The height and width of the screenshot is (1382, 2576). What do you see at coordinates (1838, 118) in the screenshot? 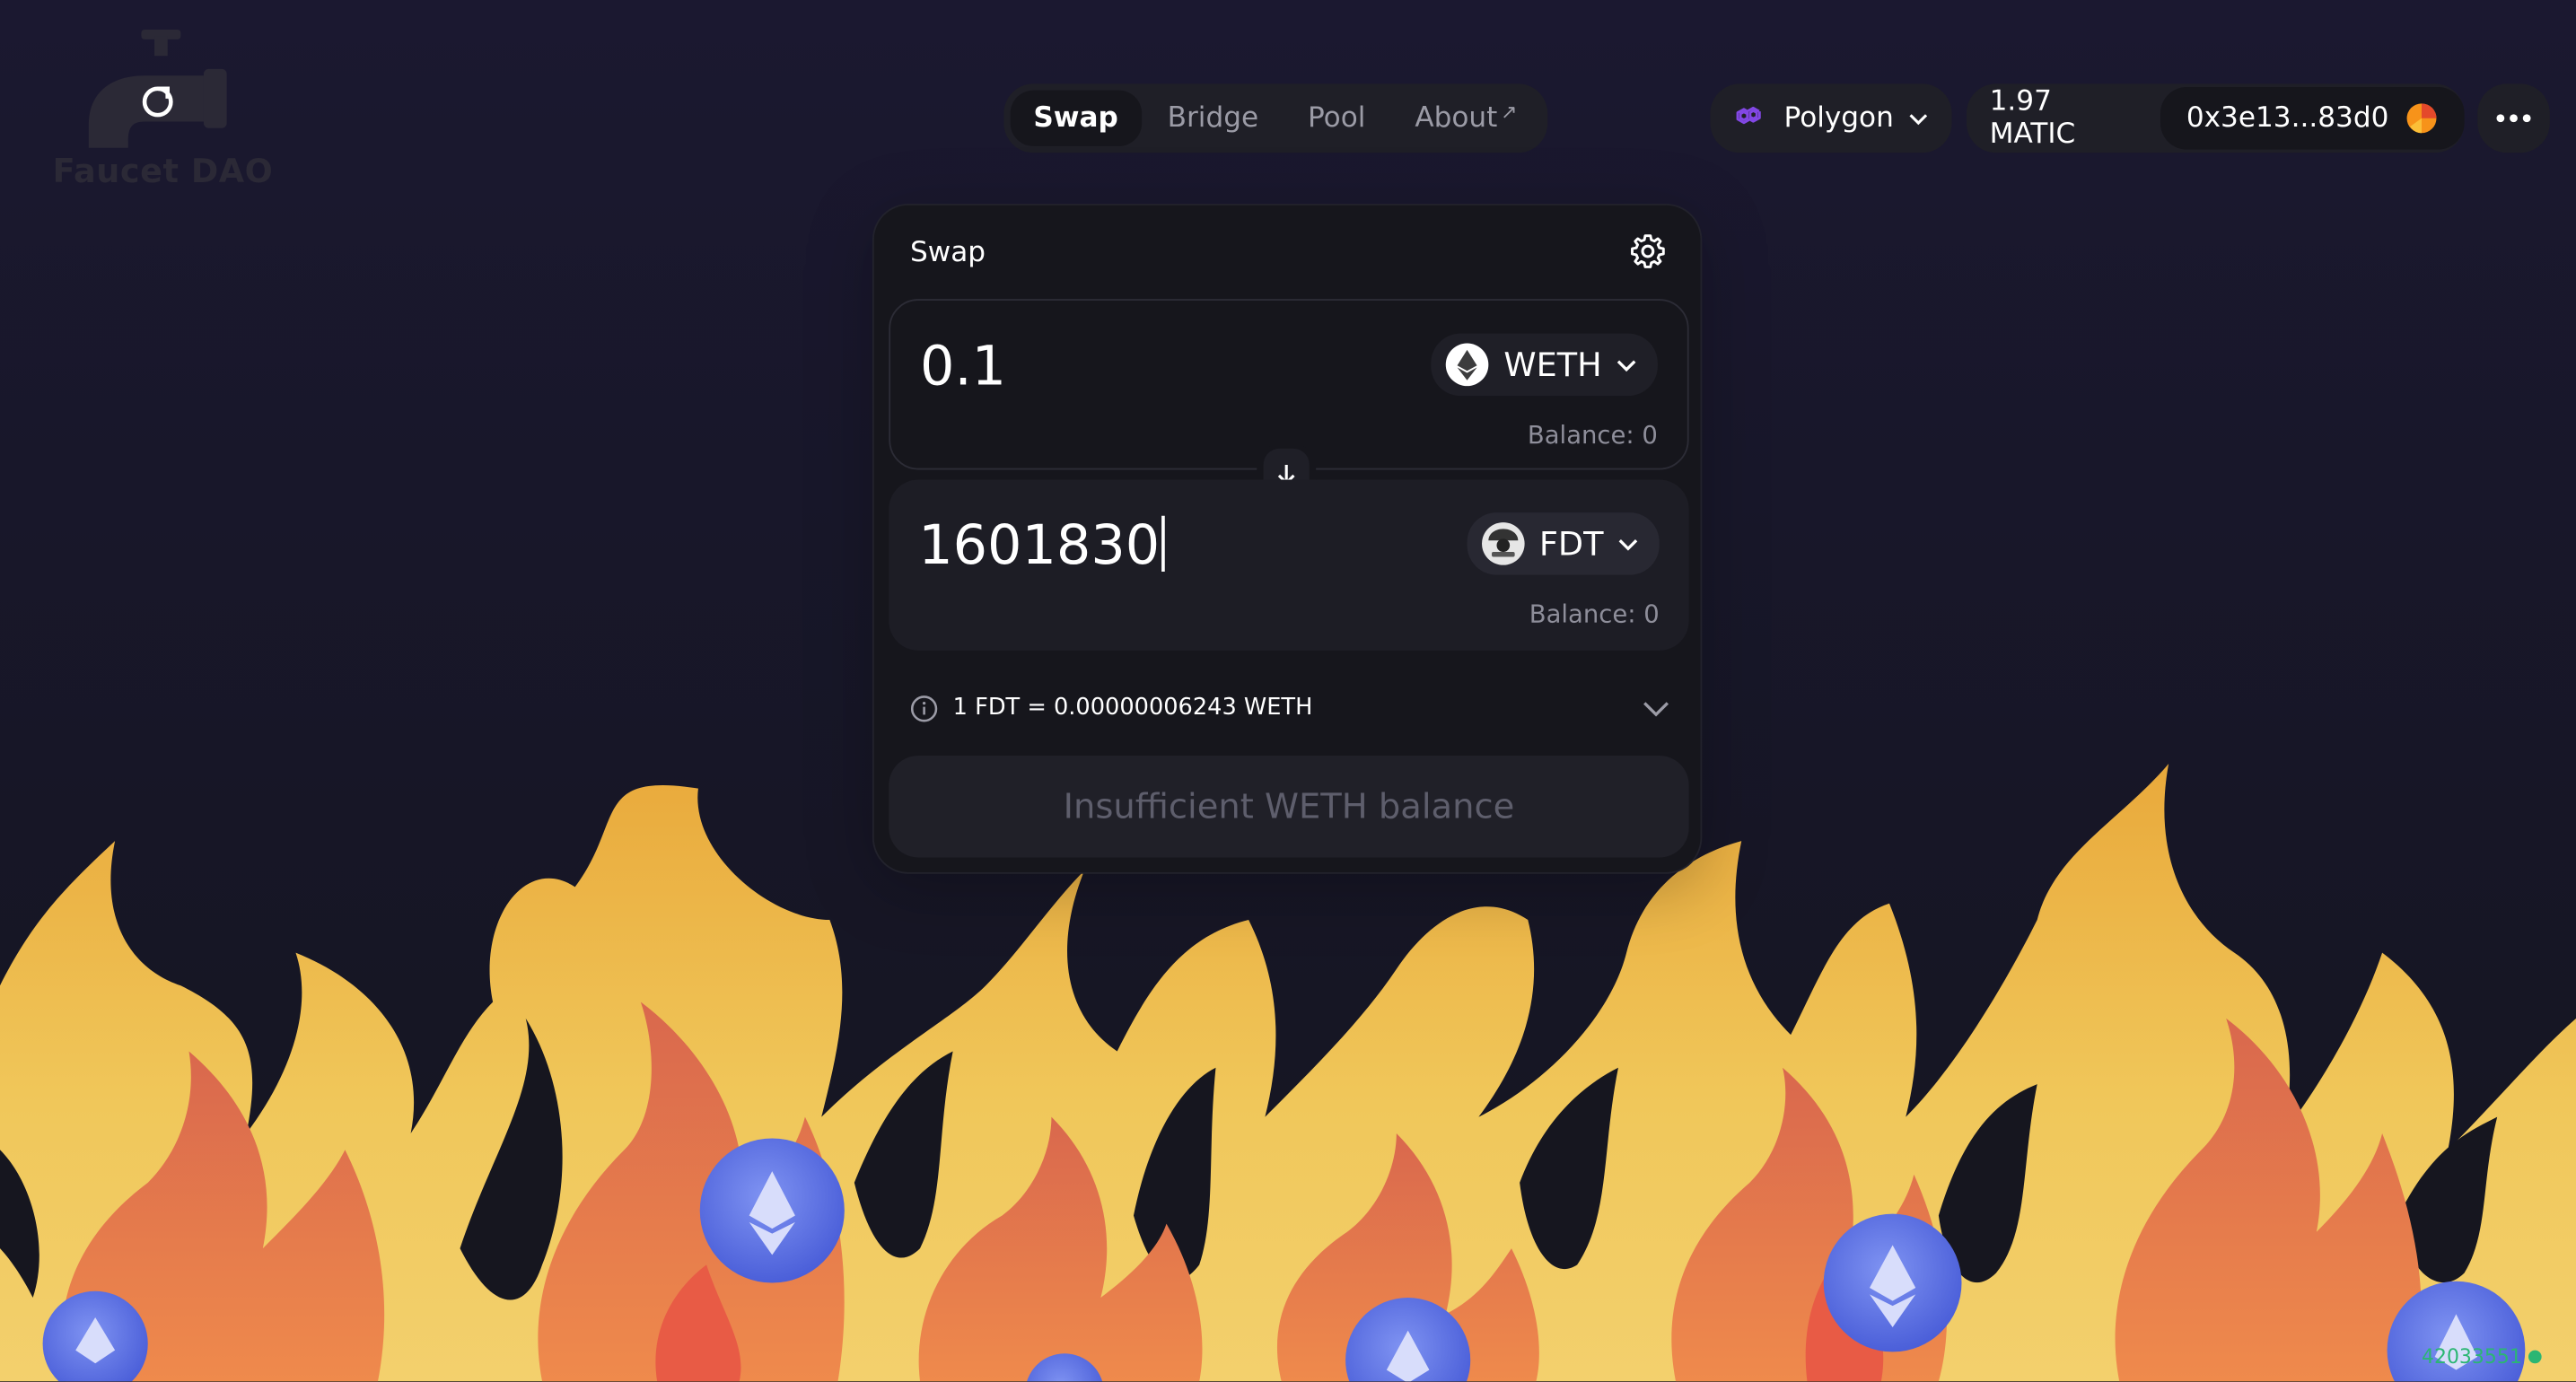
I see `network-label: Polygon` at bounding box center [1838, 118].